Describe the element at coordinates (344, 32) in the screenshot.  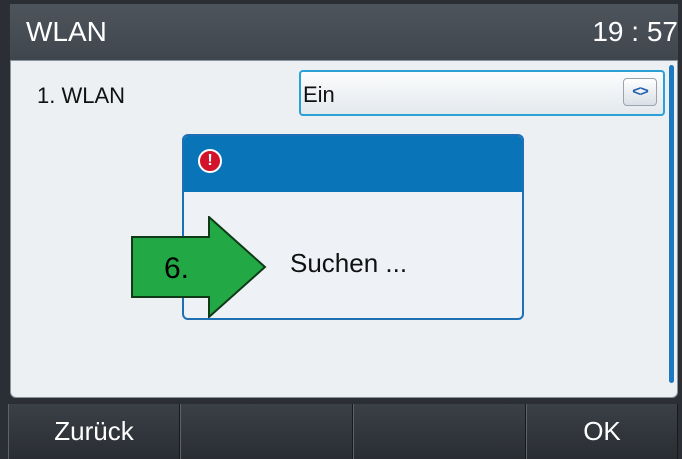
I see `title-bar: WLAN 19 : 57` at that location.